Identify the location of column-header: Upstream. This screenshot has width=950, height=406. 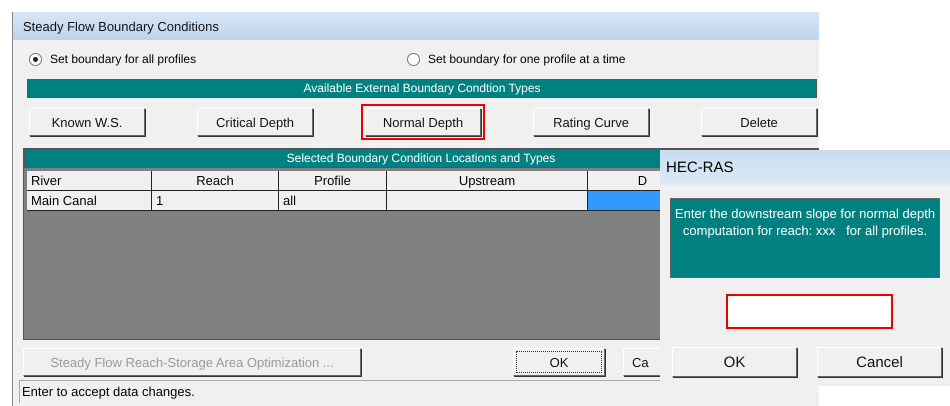
(487, 181).